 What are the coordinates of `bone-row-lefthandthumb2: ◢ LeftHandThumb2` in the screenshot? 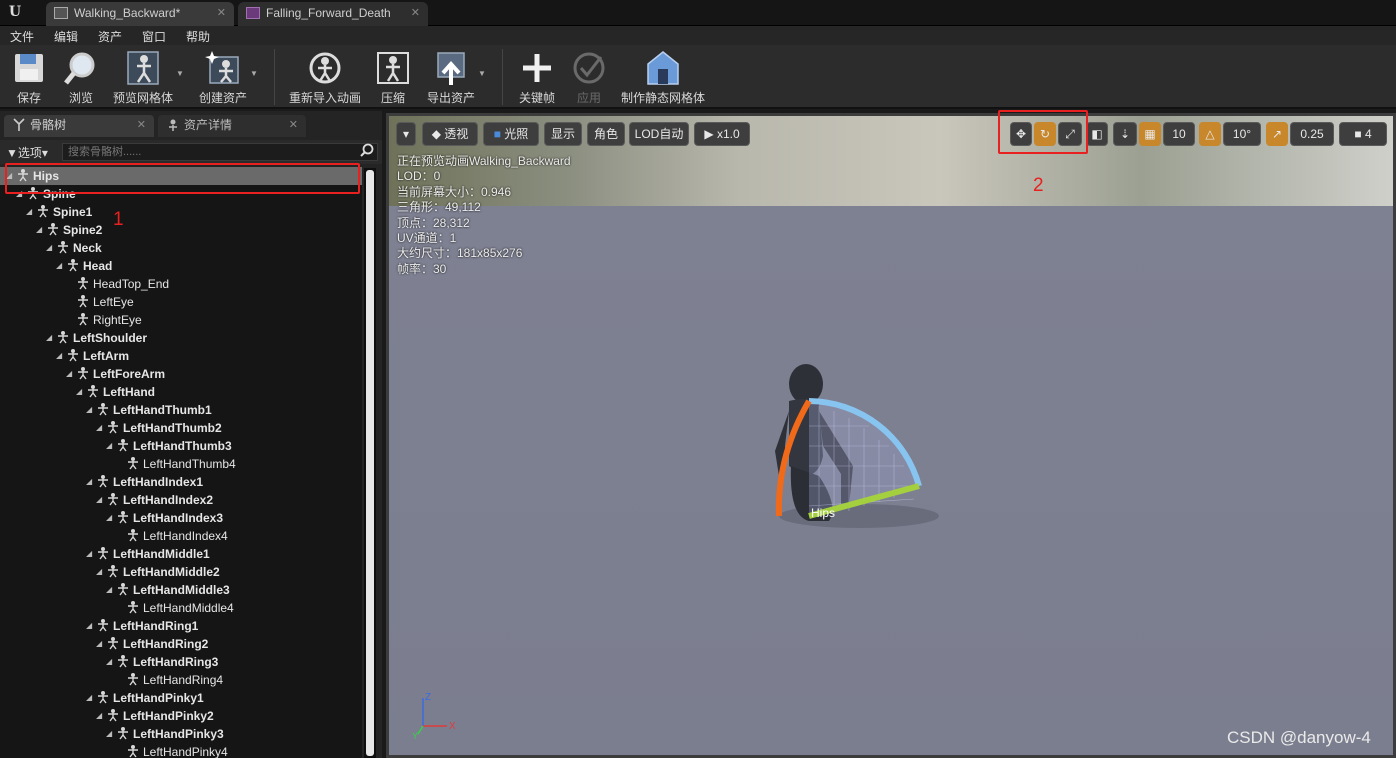 It's located at (181, 428).